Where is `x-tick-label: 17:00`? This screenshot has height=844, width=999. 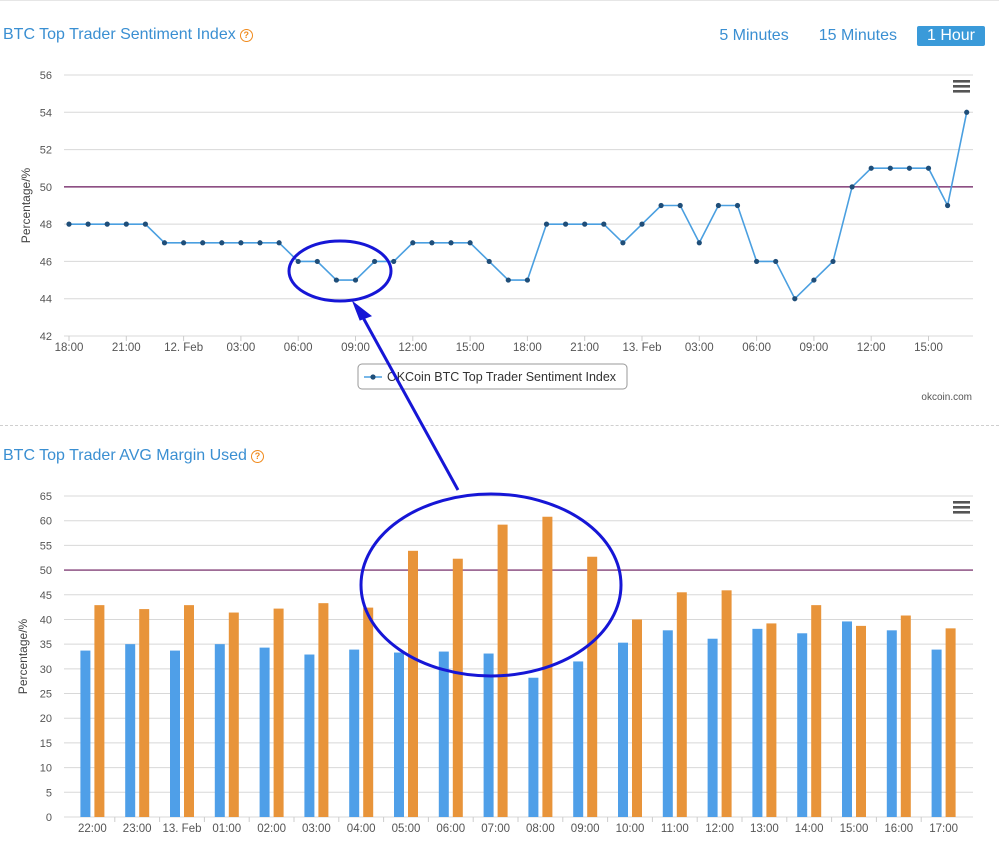
x-tick-label: 17:00 is located at coordinates (943, 829).